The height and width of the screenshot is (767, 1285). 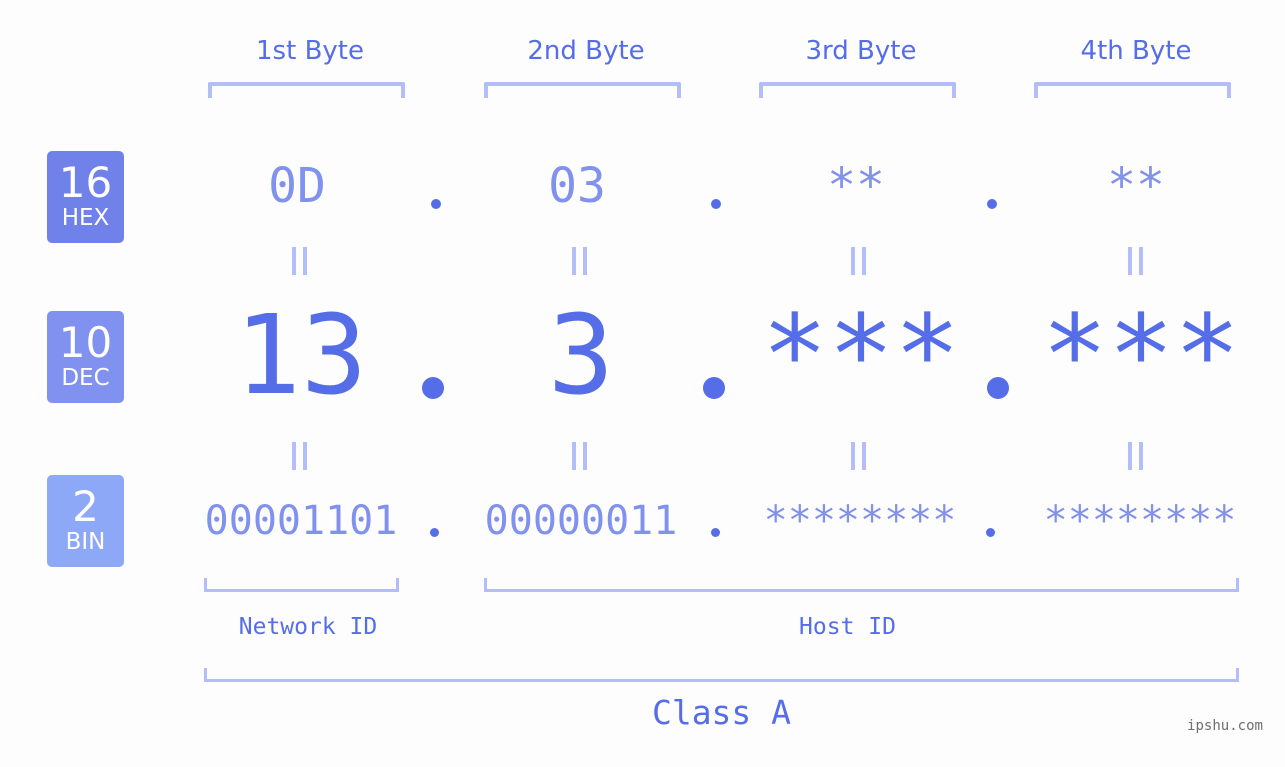 What do you see at coordinates (85, 182) in the screenshot?
I see `hex-base-number: 16` at bounding box center [85, 182].